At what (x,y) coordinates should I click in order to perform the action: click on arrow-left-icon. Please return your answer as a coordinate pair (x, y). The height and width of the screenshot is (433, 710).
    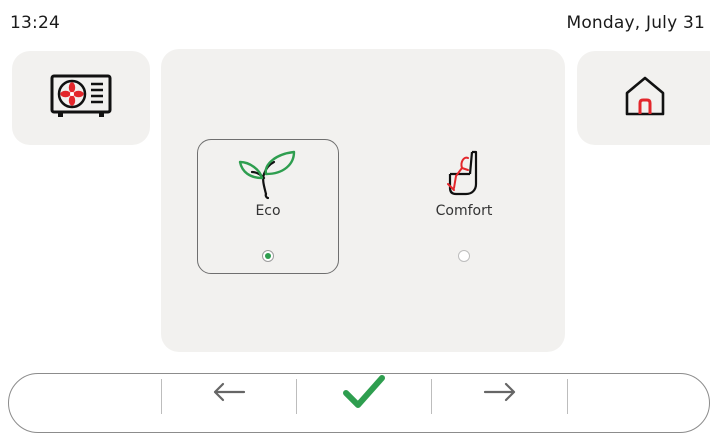
    Looking at the image, I should click on (229, 394).